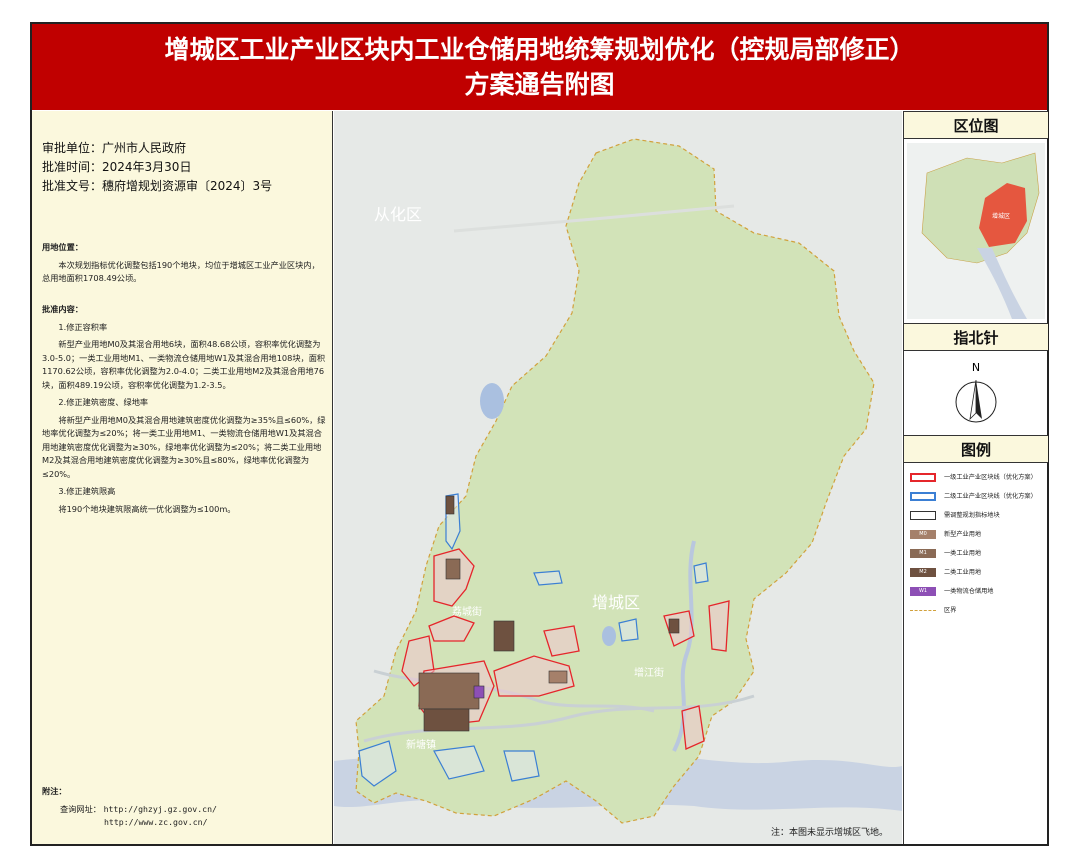 Image resolution: width=1080 pixels, height=866 pixels. What do you see at coordinates (80, 808) in the screenshot?
I see `query-label: 查询网址：` at bounding box center [80, 808].